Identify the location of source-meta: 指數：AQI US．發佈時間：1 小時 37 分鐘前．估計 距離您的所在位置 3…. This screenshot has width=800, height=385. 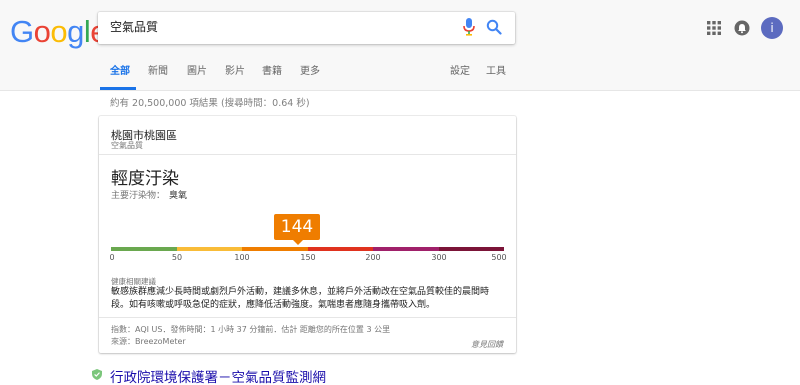
(251, 329).